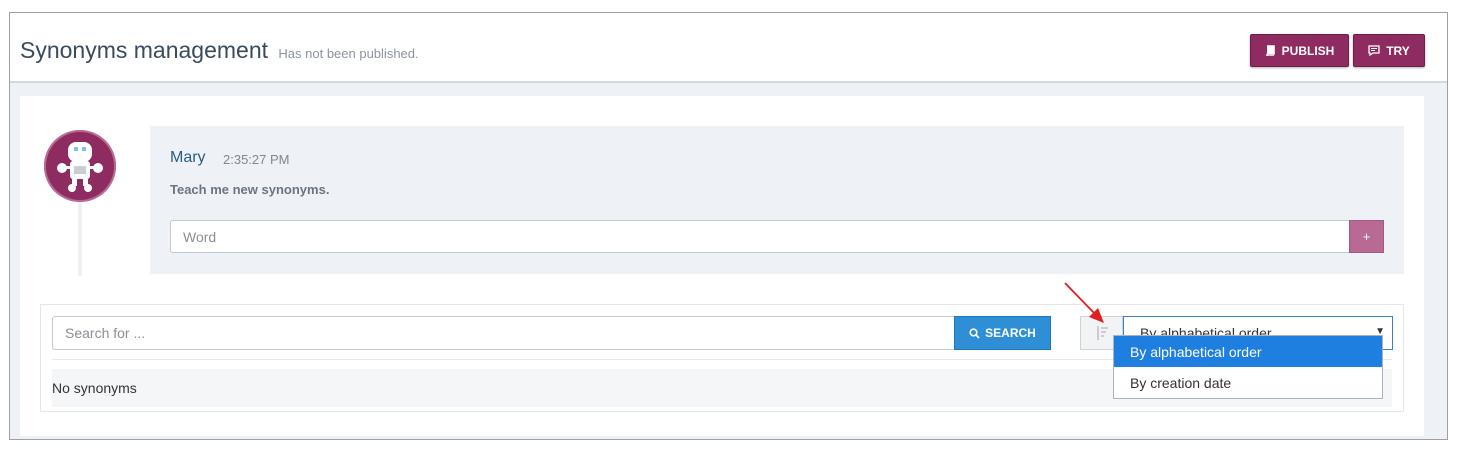 The height and width of the screenshot is (458, 1457). What do you see at coordinates (760, 236) in the screenshot?
I see `word-input` at bounding box center [760, 236].